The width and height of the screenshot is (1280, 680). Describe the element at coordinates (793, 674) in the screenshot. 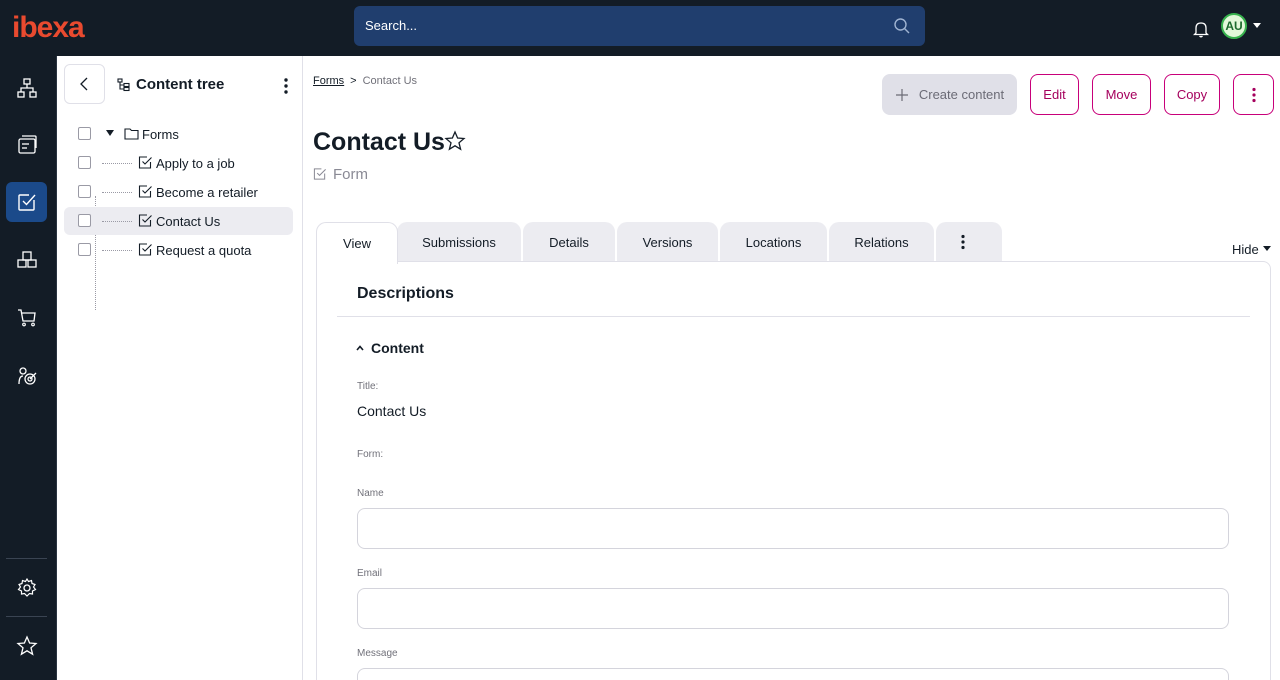

I see `message-input` at that location.